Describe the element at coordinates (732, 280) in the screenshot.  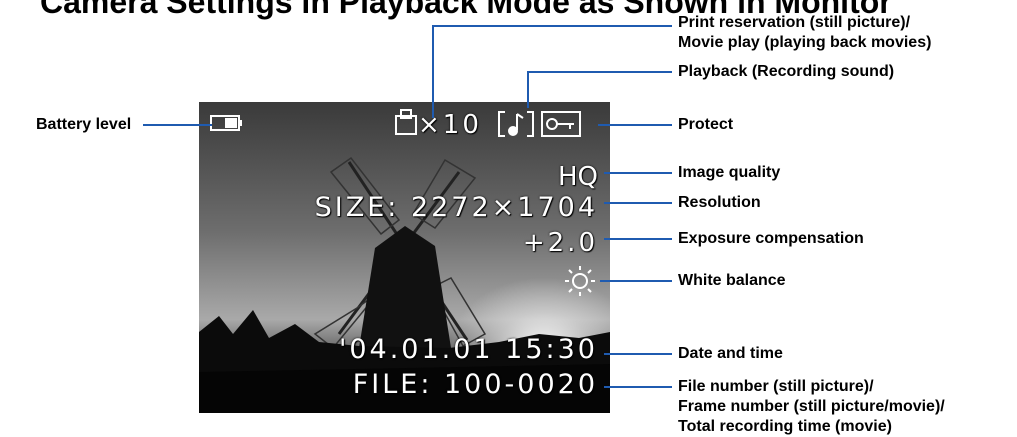
I see `label-white-balance: White balance` at that location.